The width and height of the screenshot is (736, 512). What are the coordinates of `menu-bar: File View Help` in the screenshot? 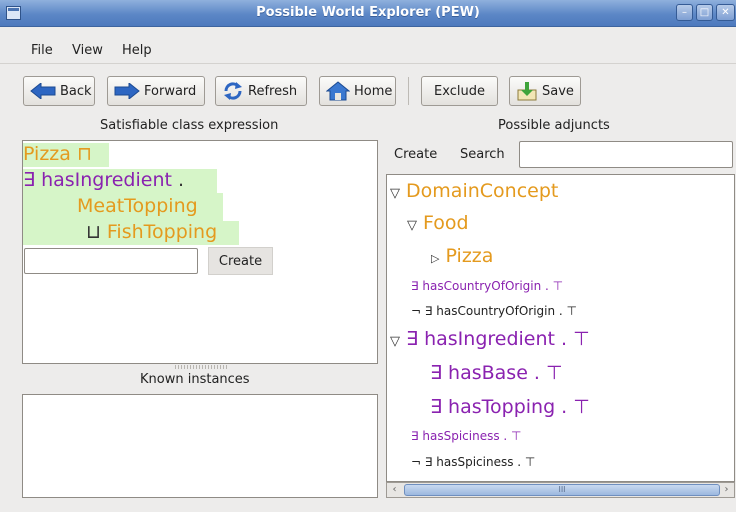 It's located at (368, 46).